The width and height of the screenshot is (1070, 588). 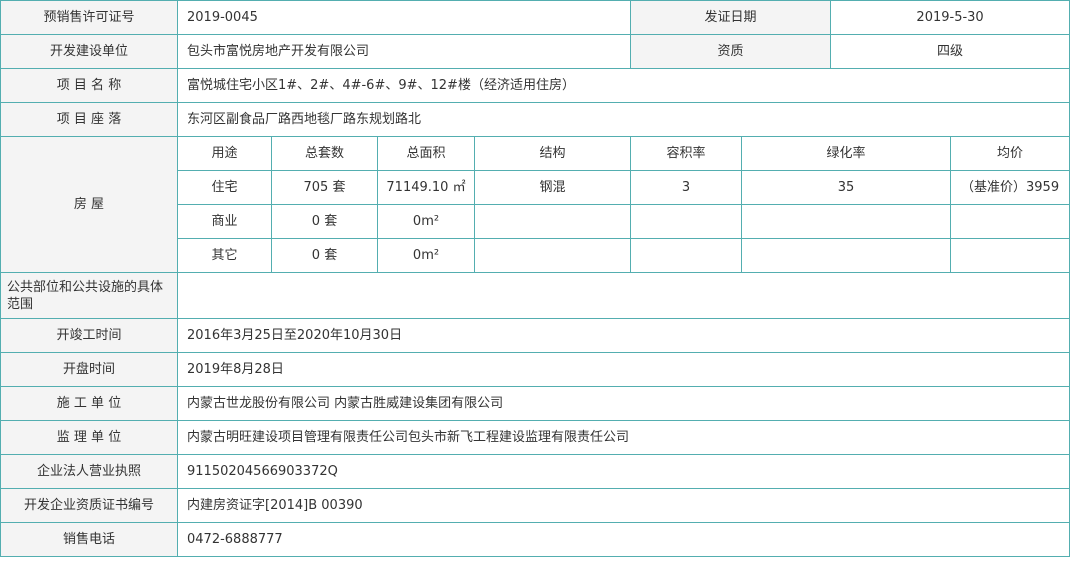 I want to click on business-license-label: 企业法人营业执照, so click(x=89, y=471).